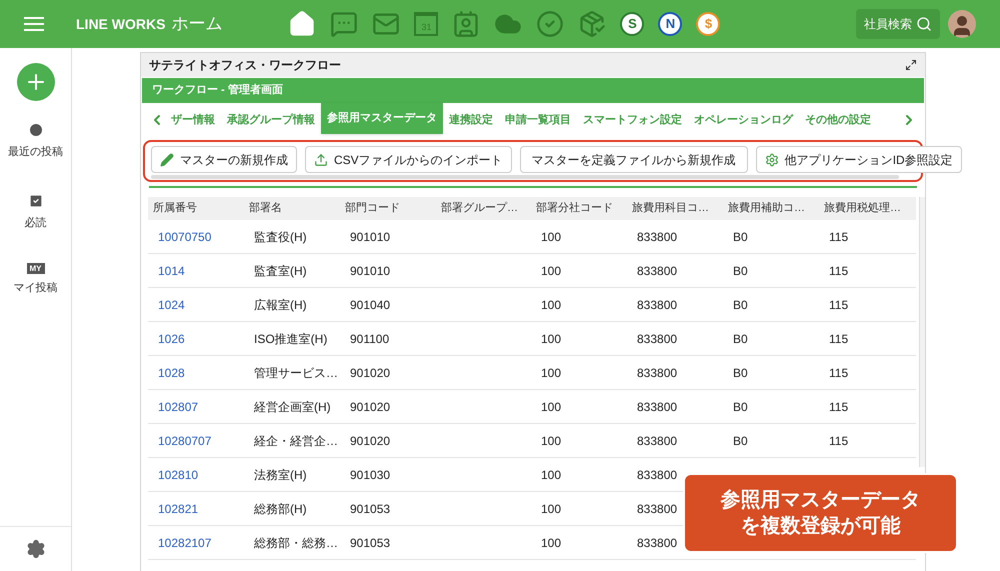 The height and width of the screenshot is (571, 1000). I want to click on box-check-icon, so click(592, 24).